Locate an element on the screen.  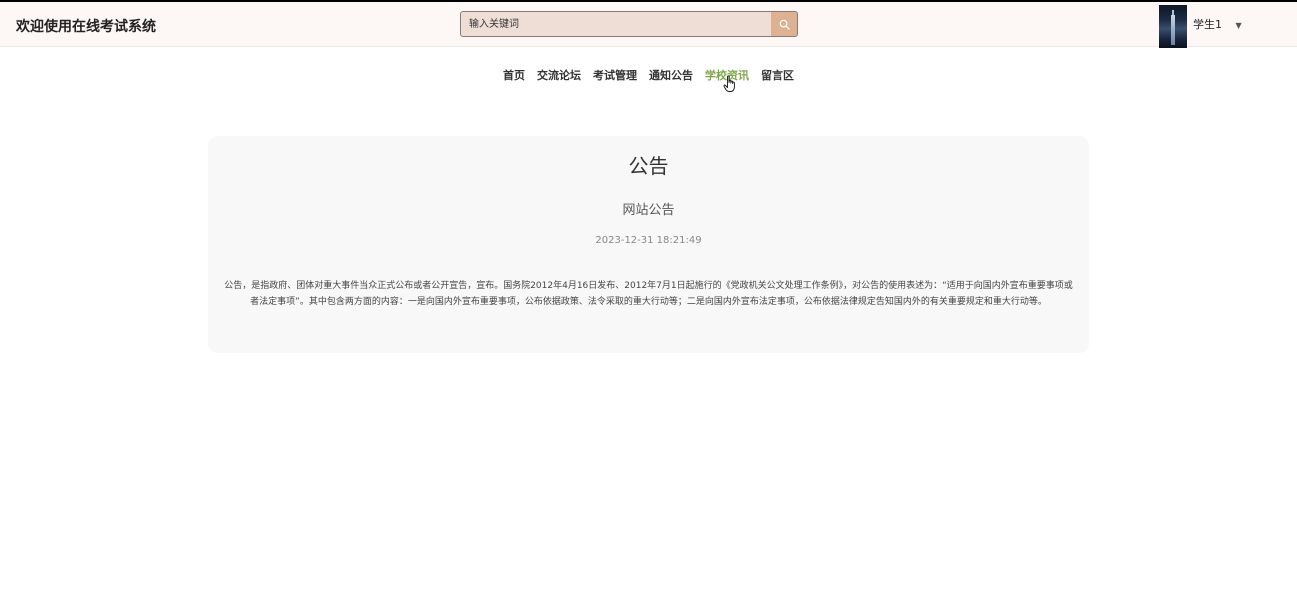
nav-item-forum: 交流论坛 is located at coordinates (559, 75).